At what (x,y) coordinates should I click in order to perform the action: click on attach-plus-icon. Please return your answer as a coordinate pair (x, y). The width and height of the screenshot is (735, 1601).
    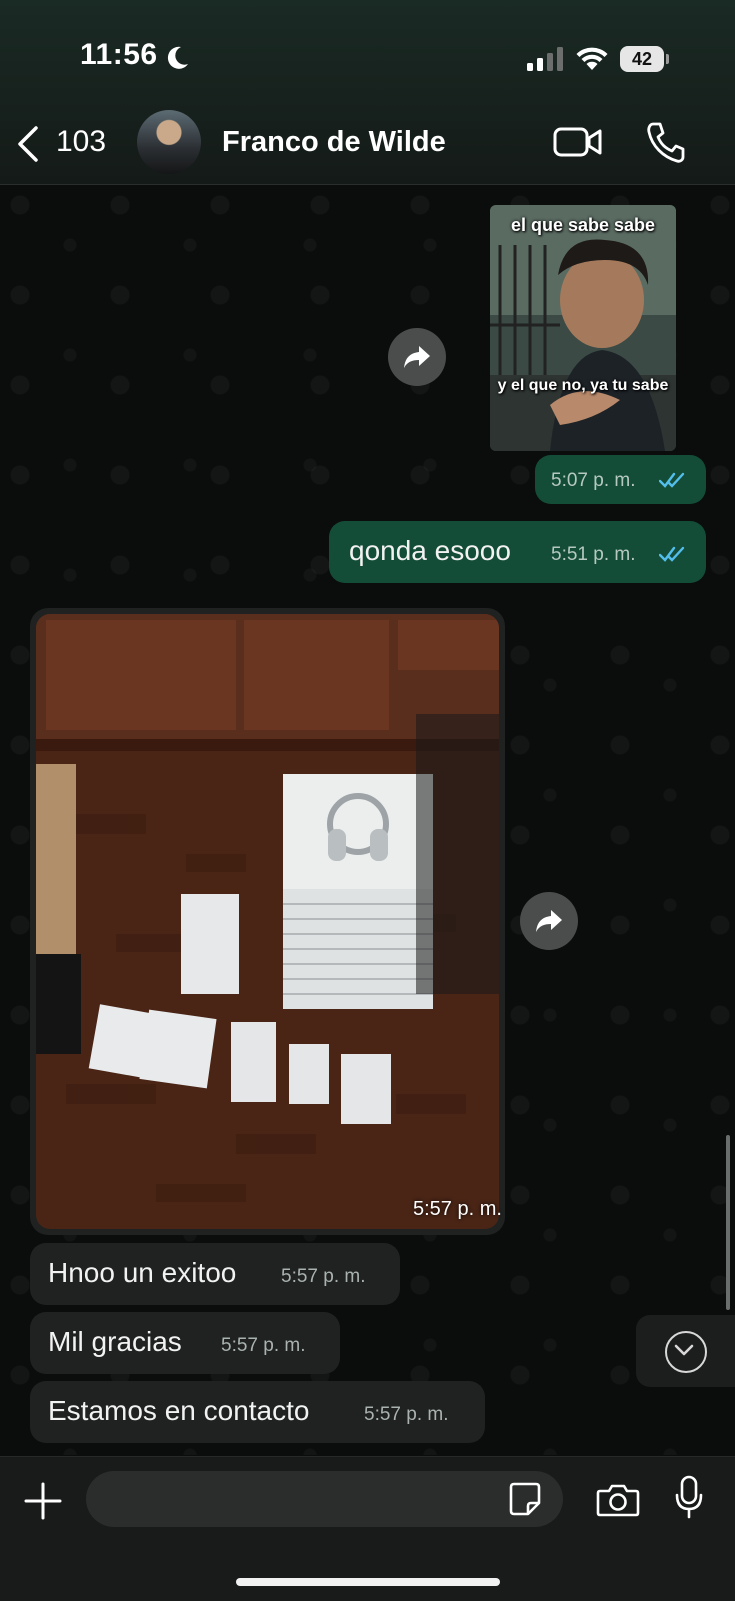
    Looking at the image, I should click on (43, 1501).